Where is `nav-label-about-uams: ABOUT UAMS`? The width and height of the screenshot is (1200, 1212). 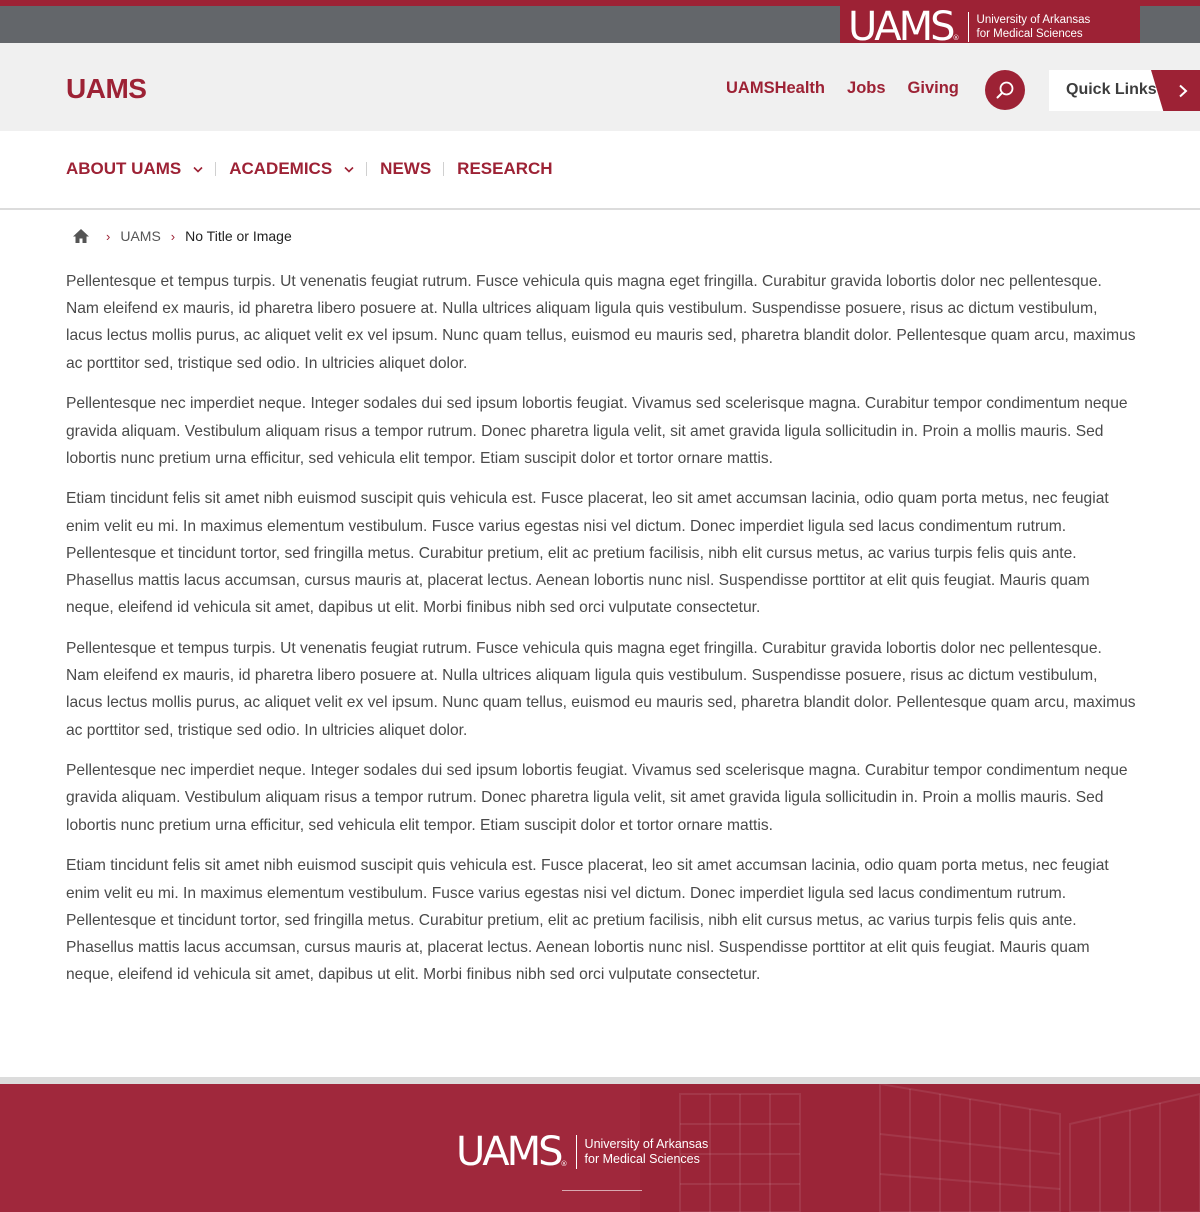
nav-label-about-uams: ABOUT UAMS is located at coordinates (124, 168).